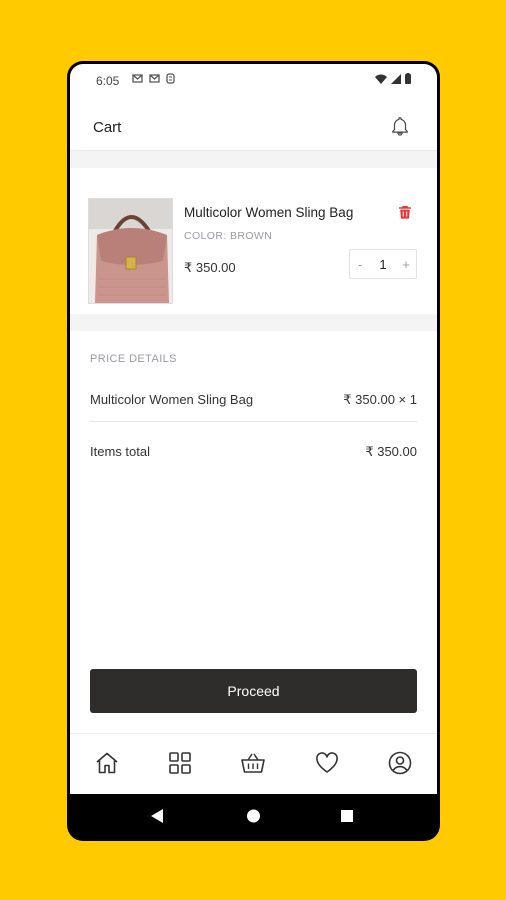  I want to click on system-navigation-bar, so click(253, 816).